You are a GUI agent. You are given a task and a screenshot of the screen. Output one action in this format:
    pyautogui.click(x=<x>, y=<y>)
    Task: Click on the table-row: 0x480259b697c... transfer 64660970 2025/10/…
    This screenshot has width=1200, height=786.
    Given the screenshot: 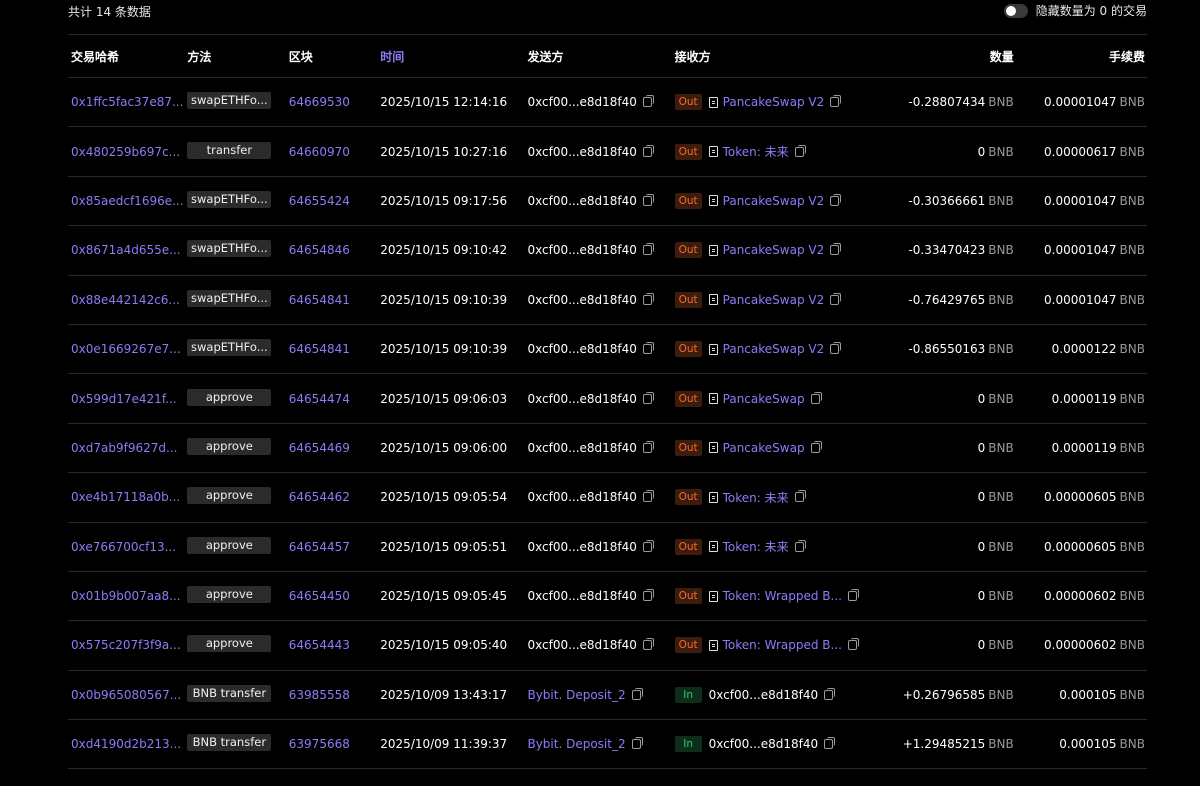 What is the action you would take?
    pyautogui.click(x=607, y=152)
    